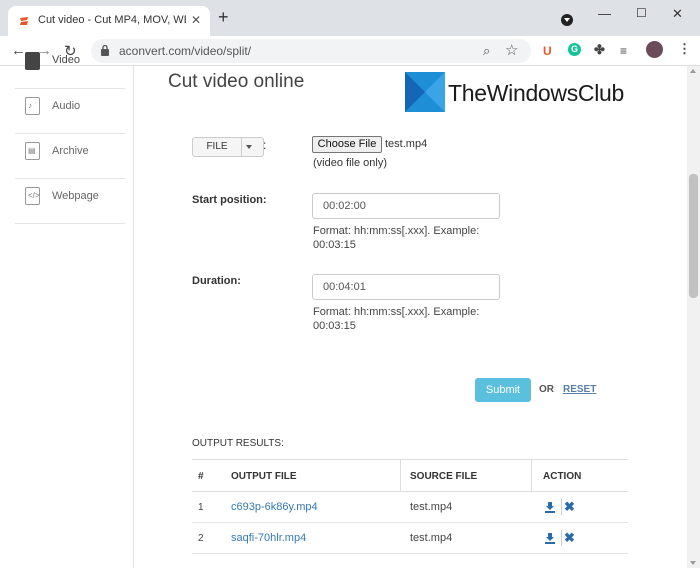 This screenshot has height=568, width=700. Describe the element at coordinates (503, 390) in the screenshot. I see `submit-button: Submit` at that location.